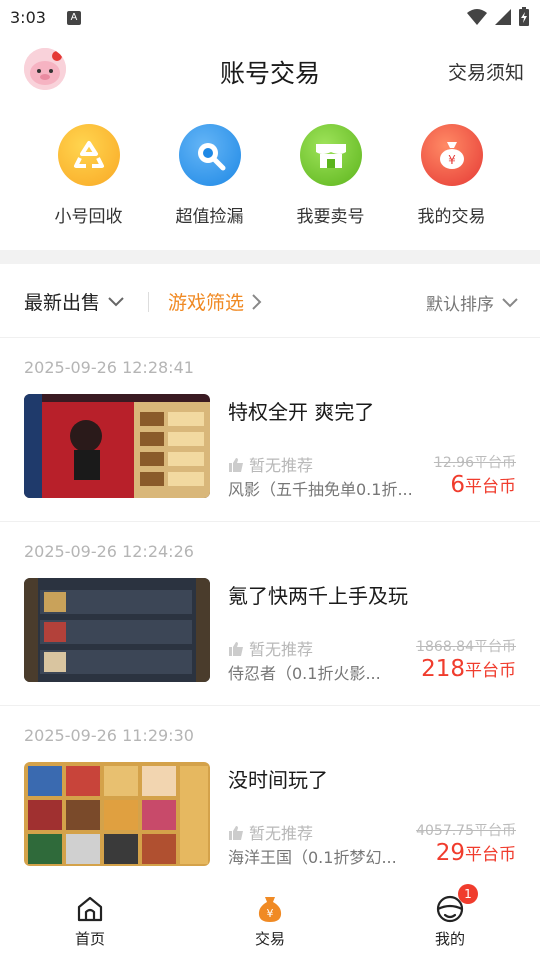 This screenshot has height=960, width=540. I want to click on listing-price: 6平台币, so click(483, 485).